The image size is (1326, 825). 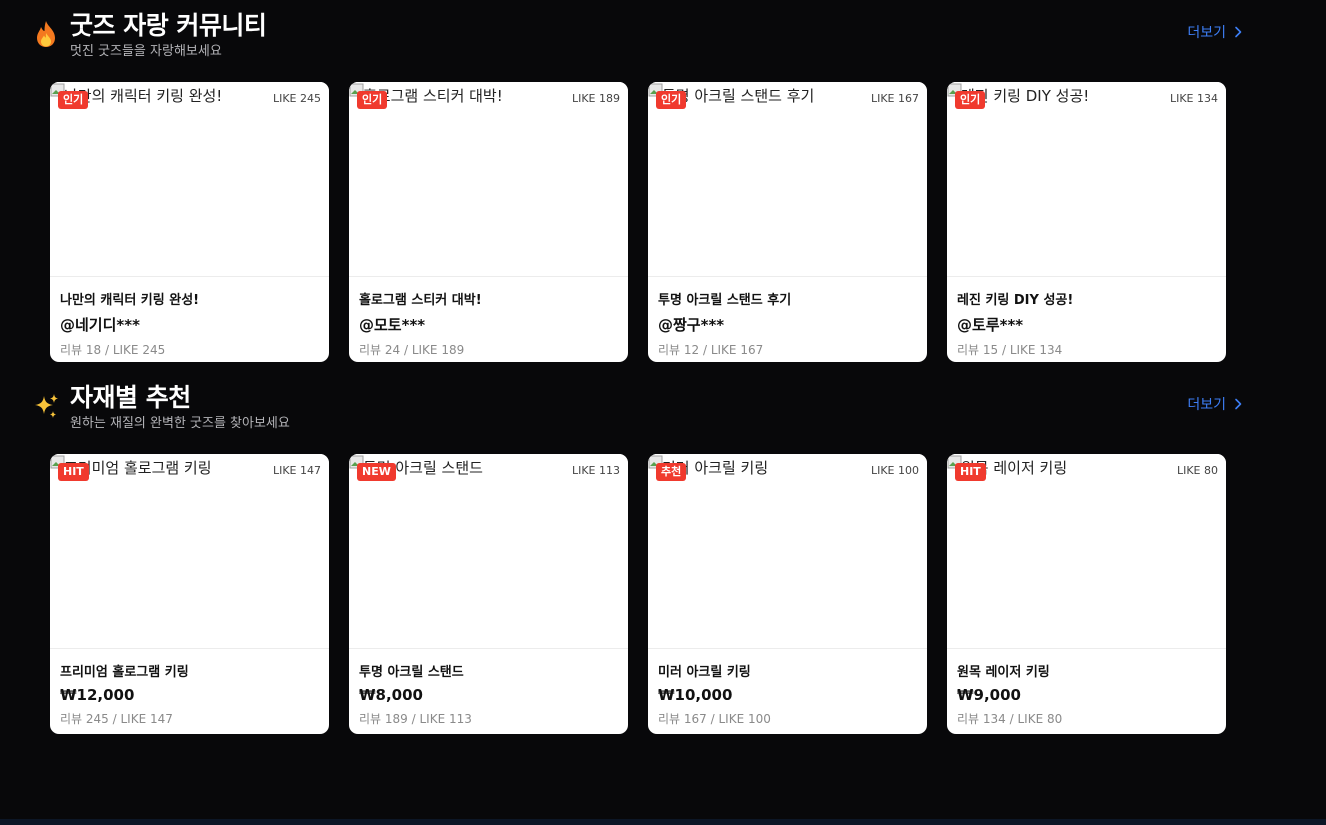 What do you see at coordinates (787, 551) in the screenshot?
I see `card-image: 미러 아크릴 키링 추천 LIKE 100` at bounding box center [787, 551].